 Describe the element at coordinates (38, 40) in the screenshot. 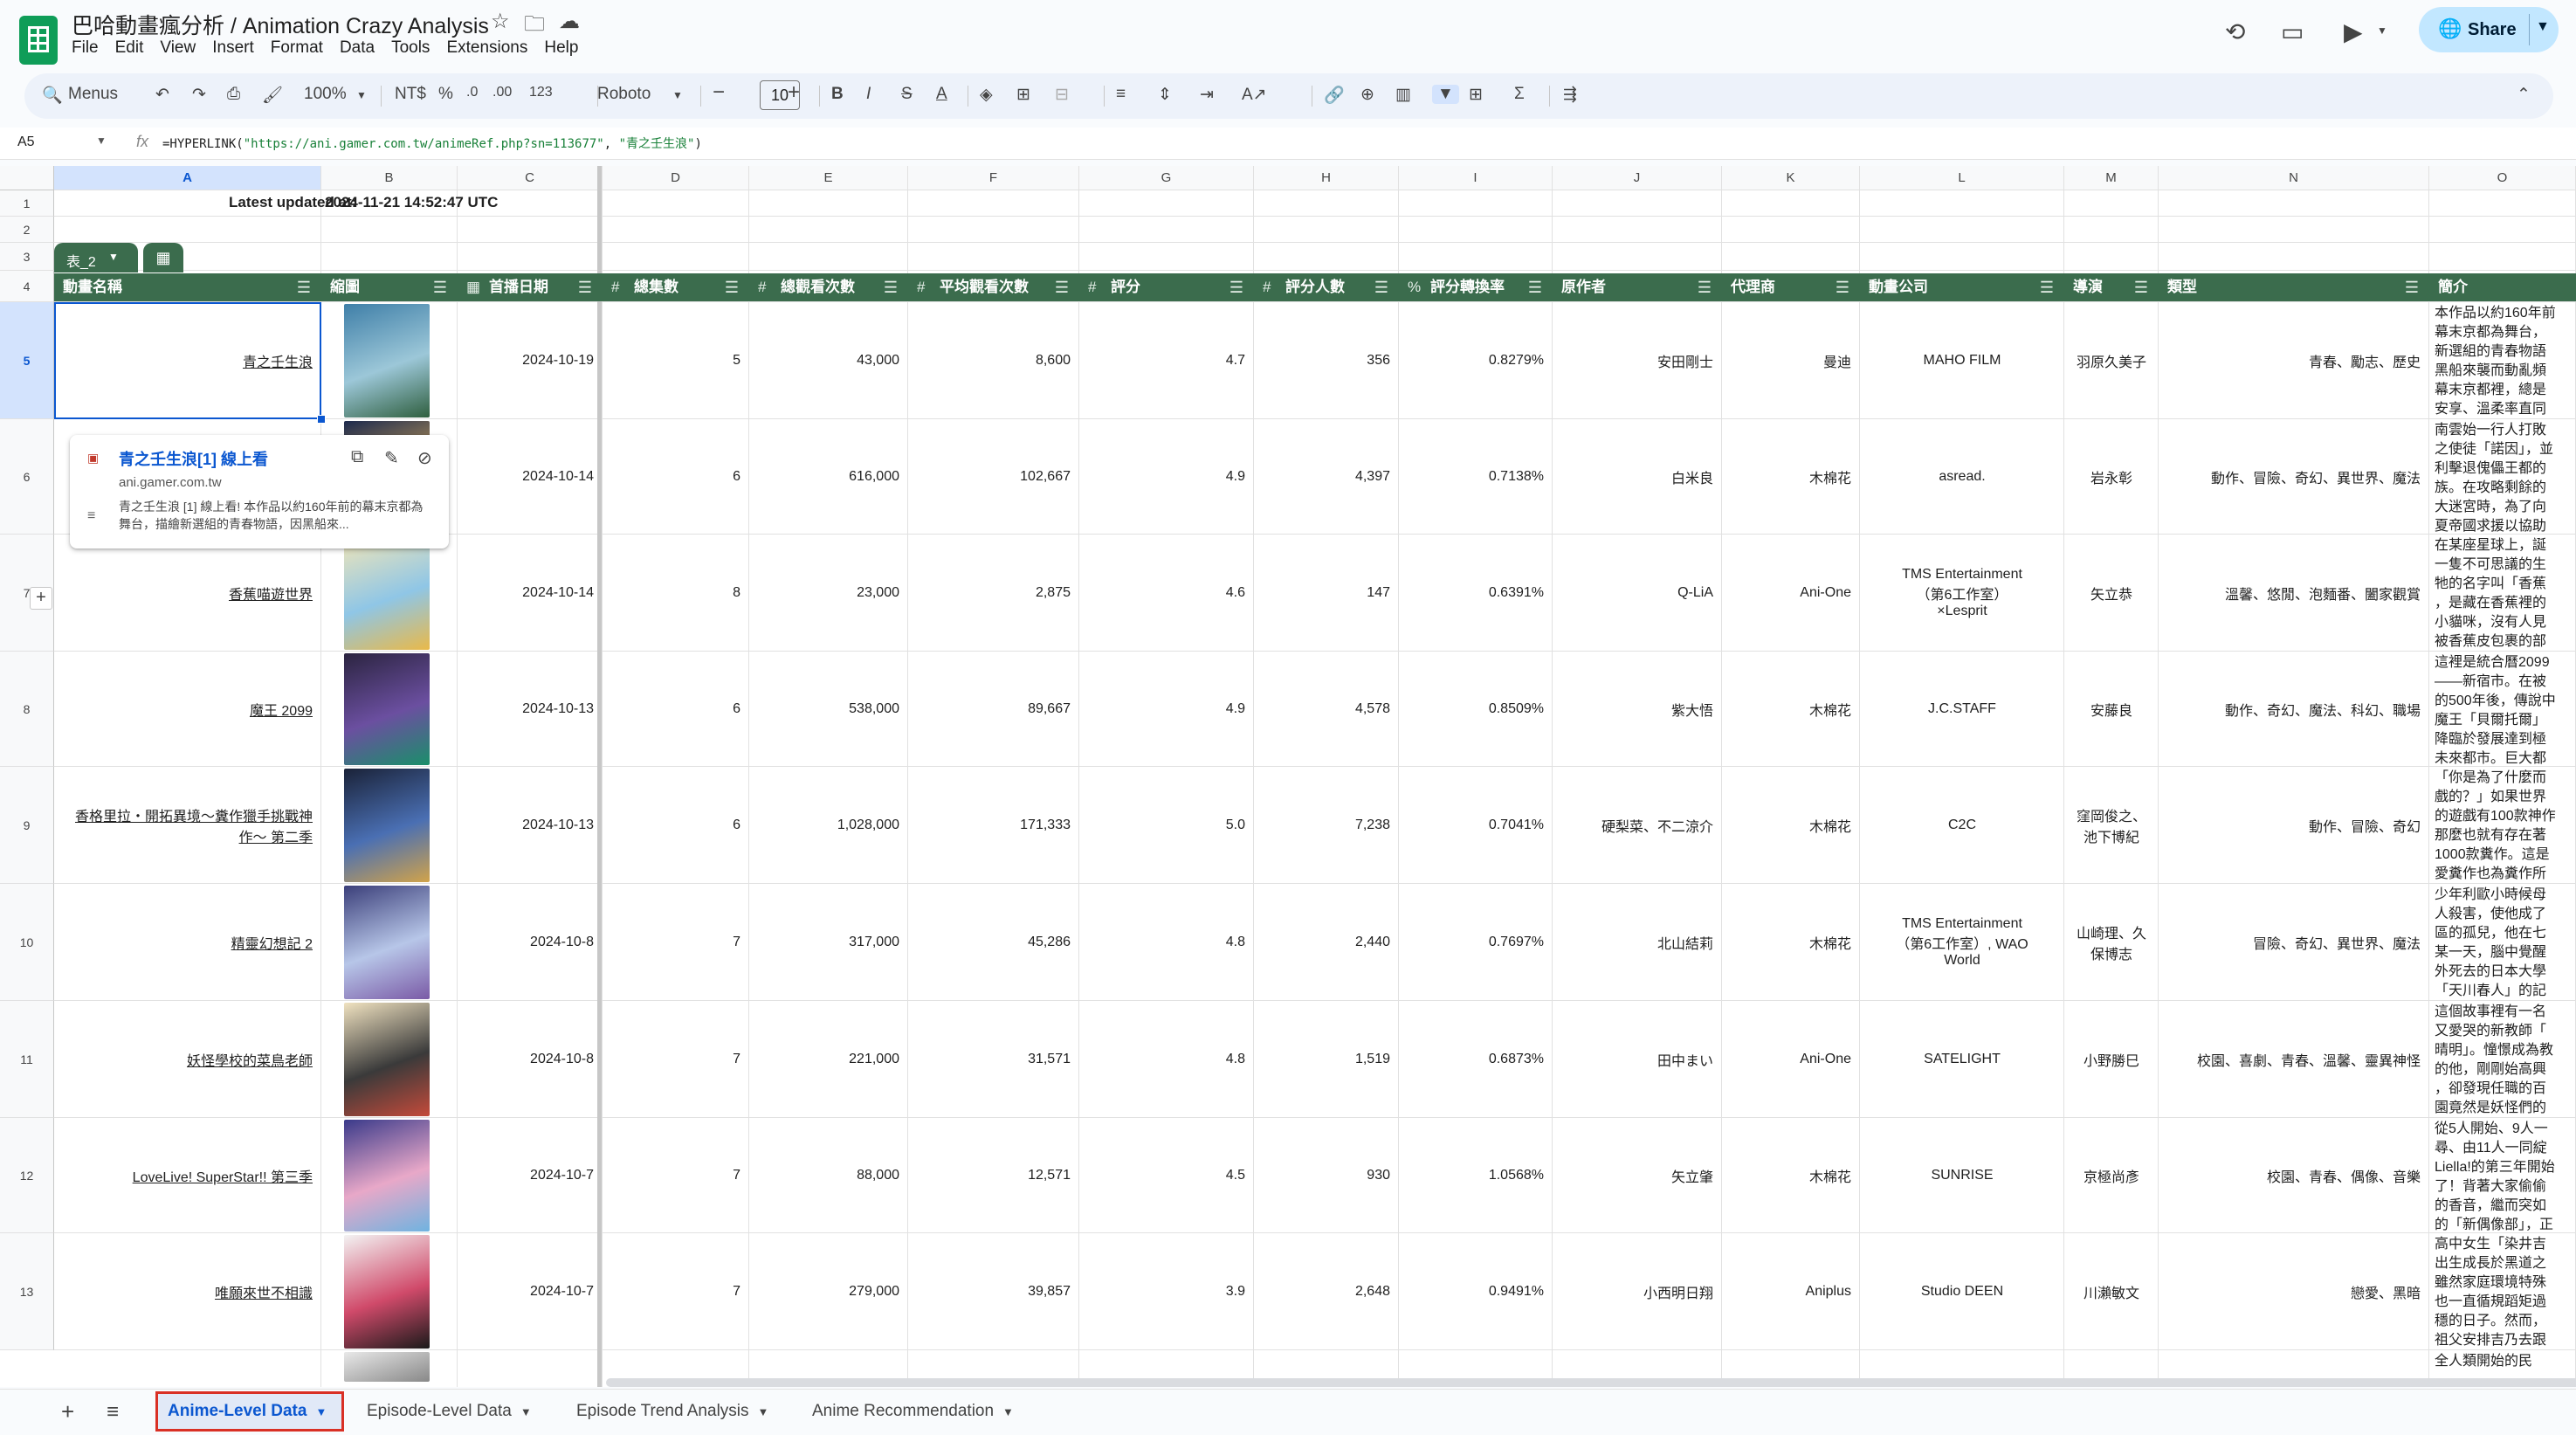

I see `sheets-logo-icon` at that location.